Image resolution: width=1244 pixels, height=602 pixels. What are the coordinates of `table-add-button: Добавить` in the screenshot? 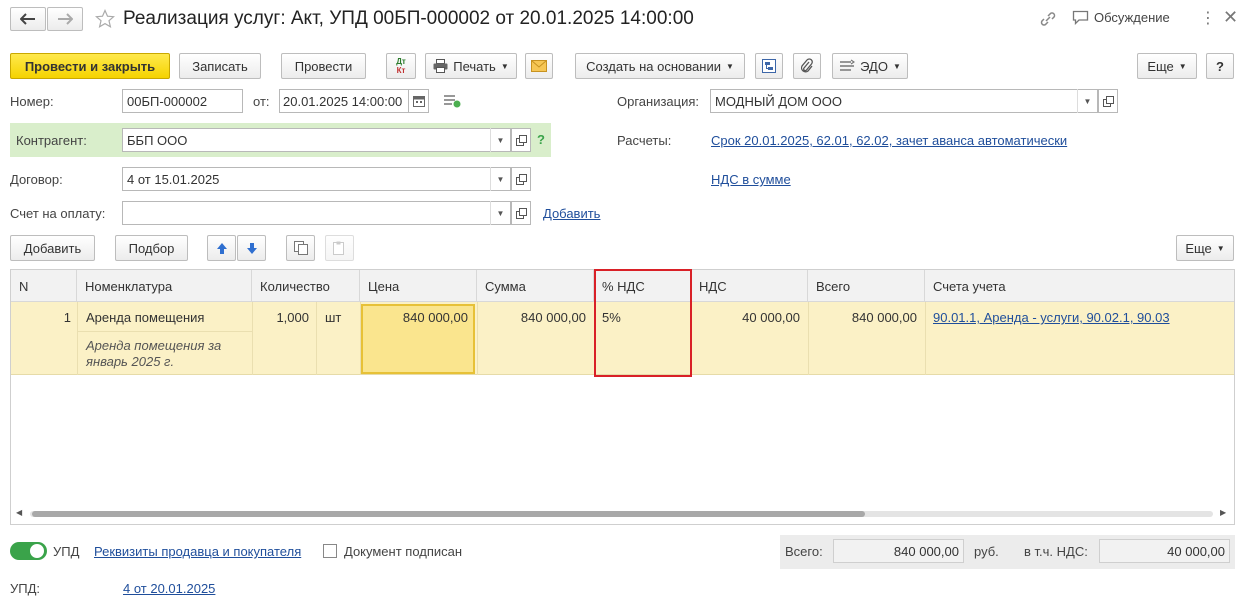 It's located at (52, 248).